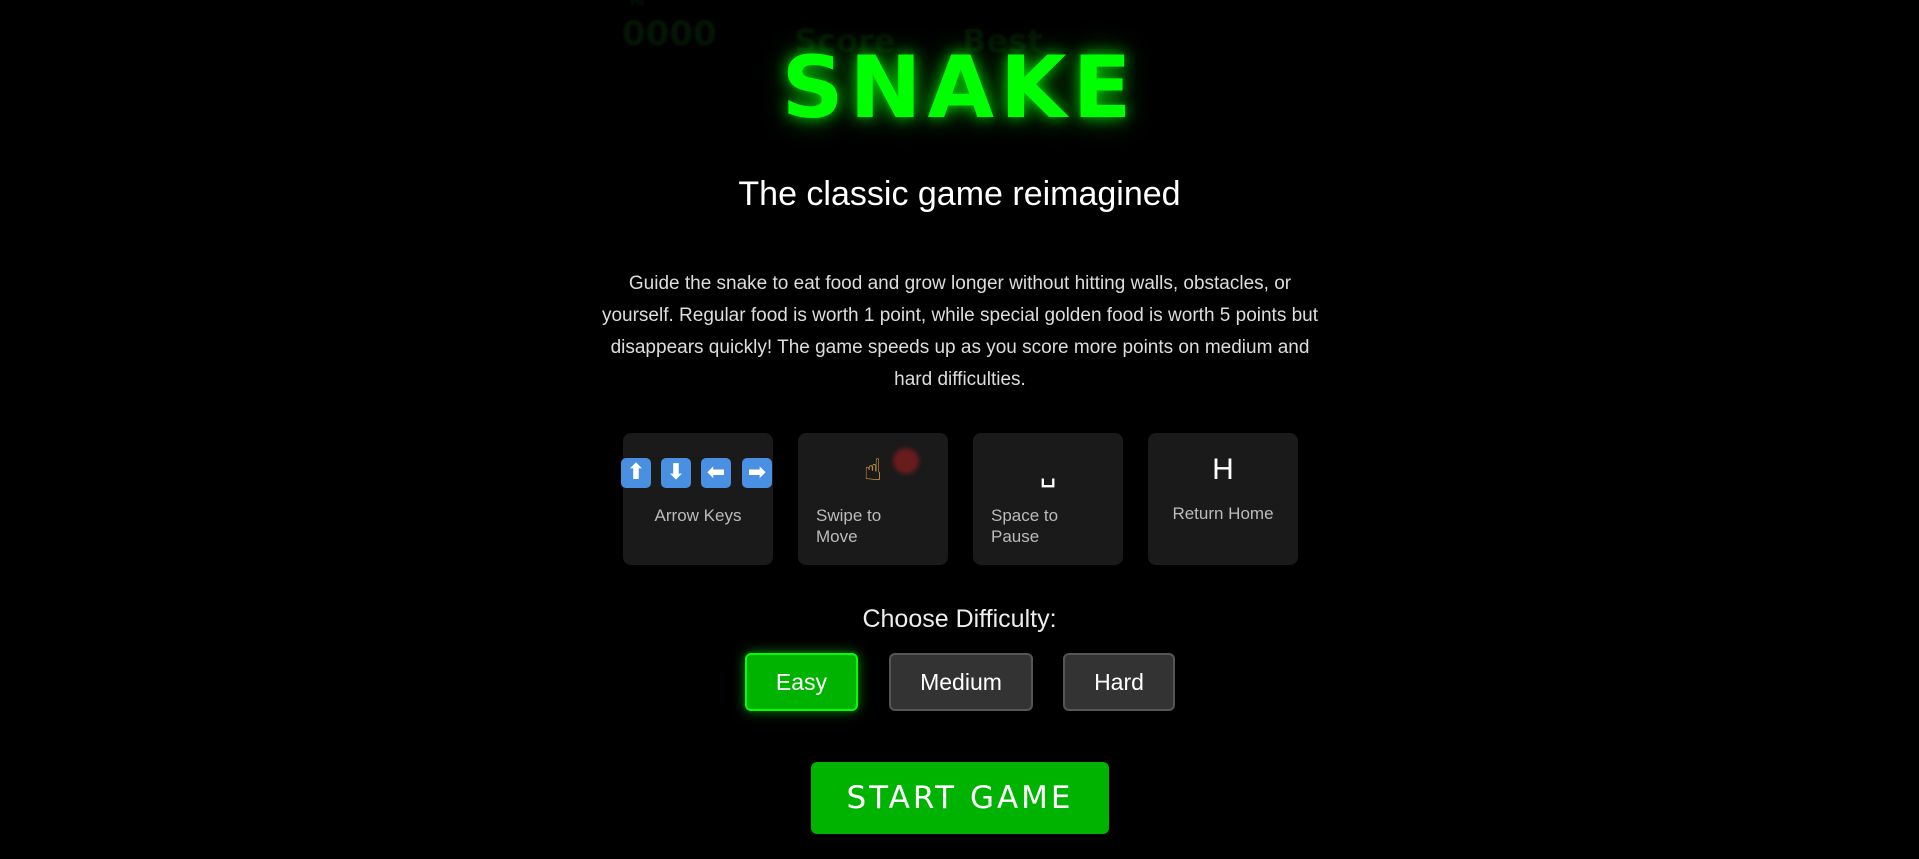  What do you see at coordinates (1025, 526) in the screenshot?
I see `control-label-pause: Space to Pause` at bounding box center [1025, 526].